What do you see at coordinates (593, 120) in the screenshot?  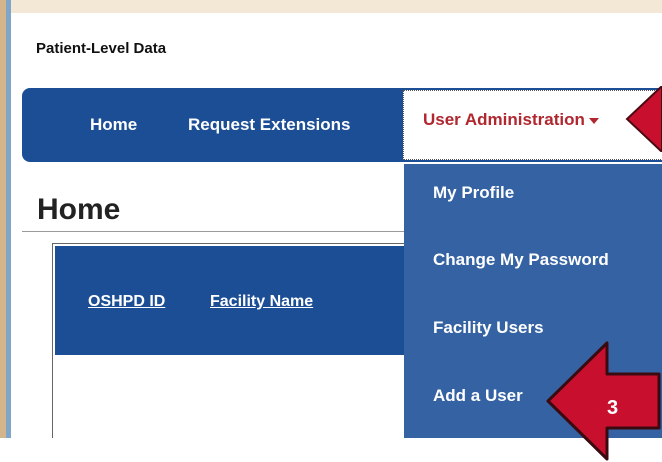 I see `caret-down-icon` at bounding box center [593, 120].